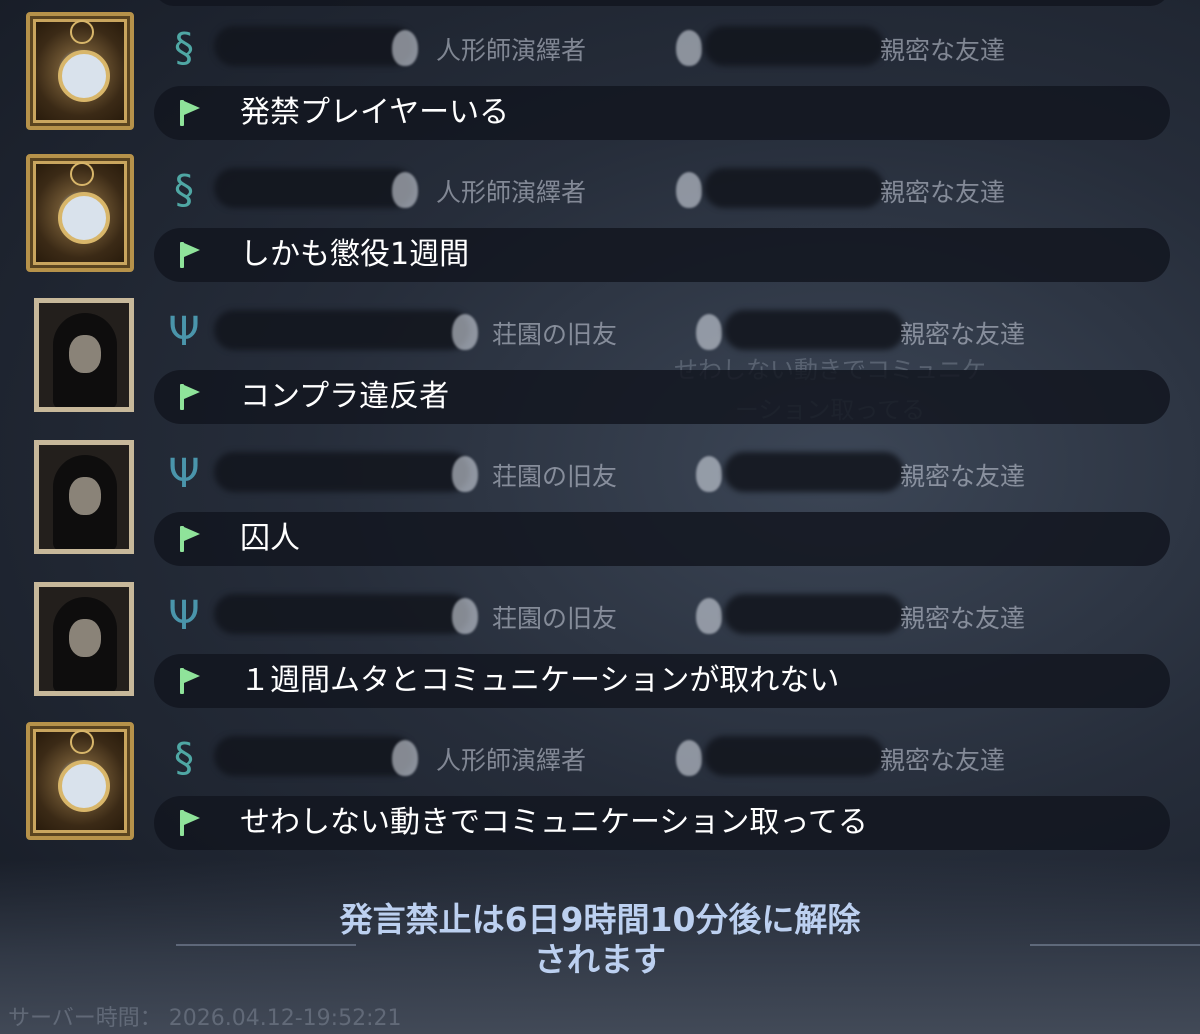 This screenshot has width=1200, height=1034. What do you see at coordinates (1115, 945) in the screenshot?
I see `divider-right` at bounding box center [1115, 945].